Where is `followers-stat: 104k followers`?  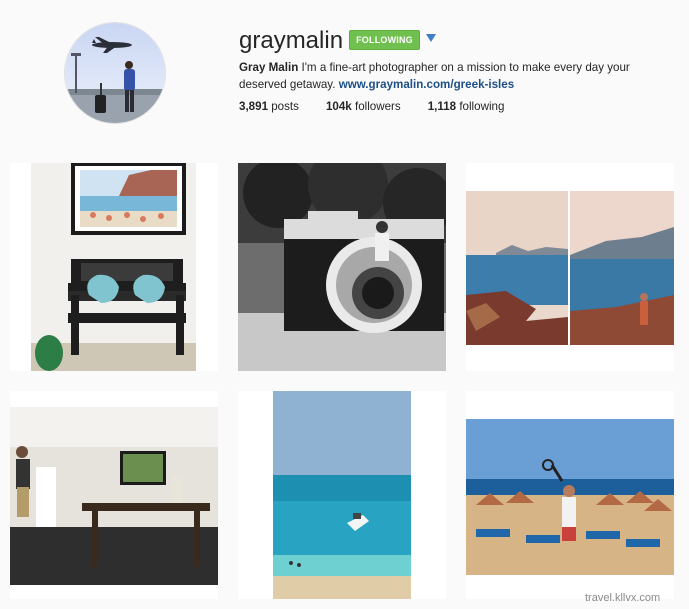
followers-stat: 104k followers is located at coordinates (363, 106).